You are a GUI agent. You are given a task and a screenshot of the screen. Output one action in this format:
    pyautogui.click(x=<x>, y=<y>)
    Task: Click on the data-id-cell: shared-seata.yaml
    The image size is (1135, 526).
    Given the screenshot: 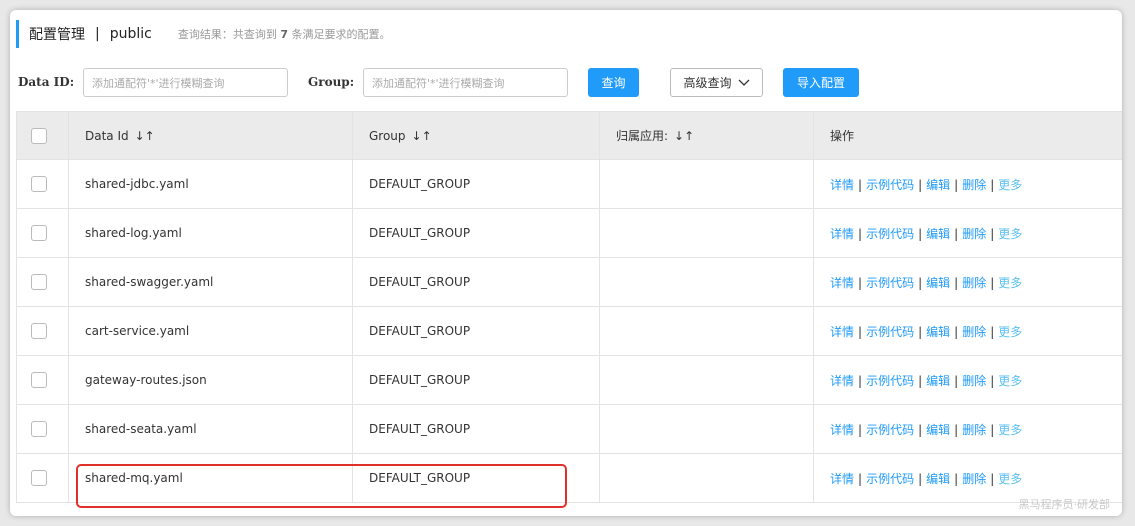 What is the action you would take?
    pyautogui.click(x=210, y=429)
    